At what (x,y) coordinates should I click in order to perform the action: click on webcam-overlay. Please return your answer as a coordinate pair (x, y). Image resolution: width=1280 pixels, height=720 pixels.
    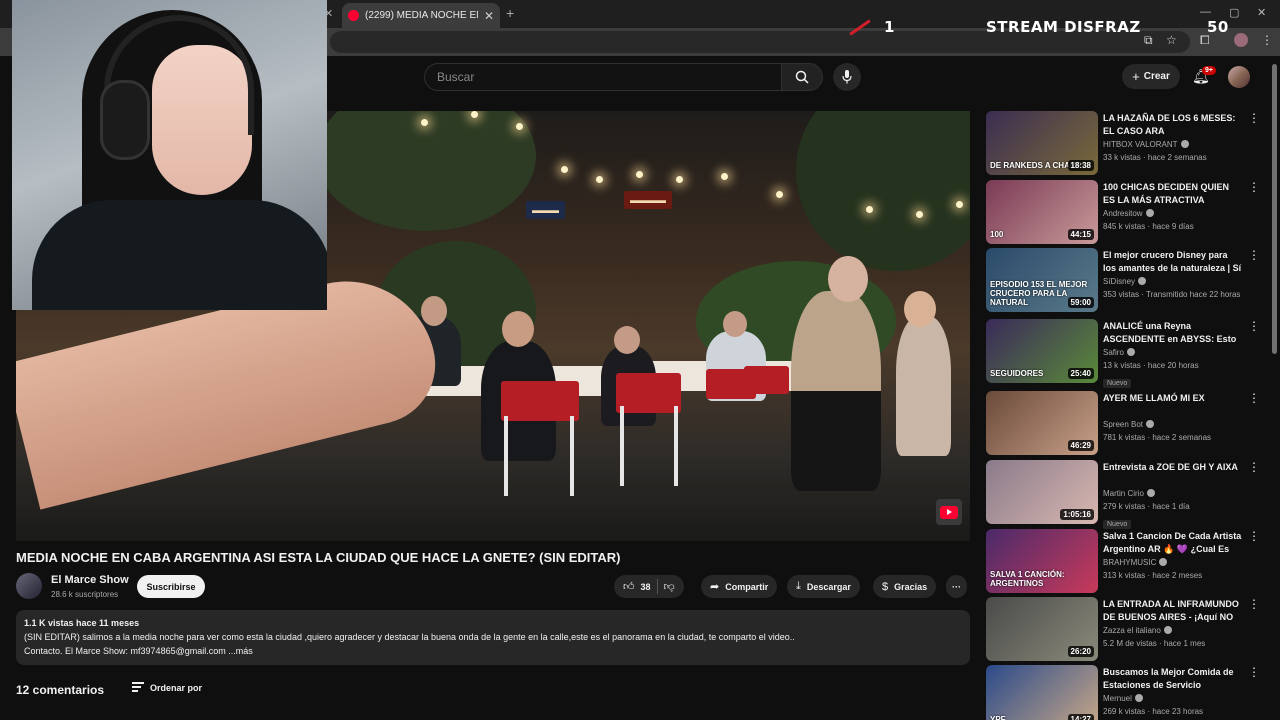
    Looking at the image, I should click on (169, 155).